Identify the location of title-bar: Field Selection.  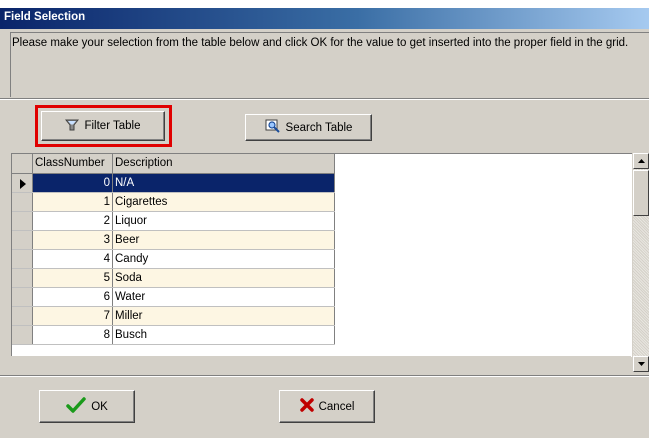
(324, 18).